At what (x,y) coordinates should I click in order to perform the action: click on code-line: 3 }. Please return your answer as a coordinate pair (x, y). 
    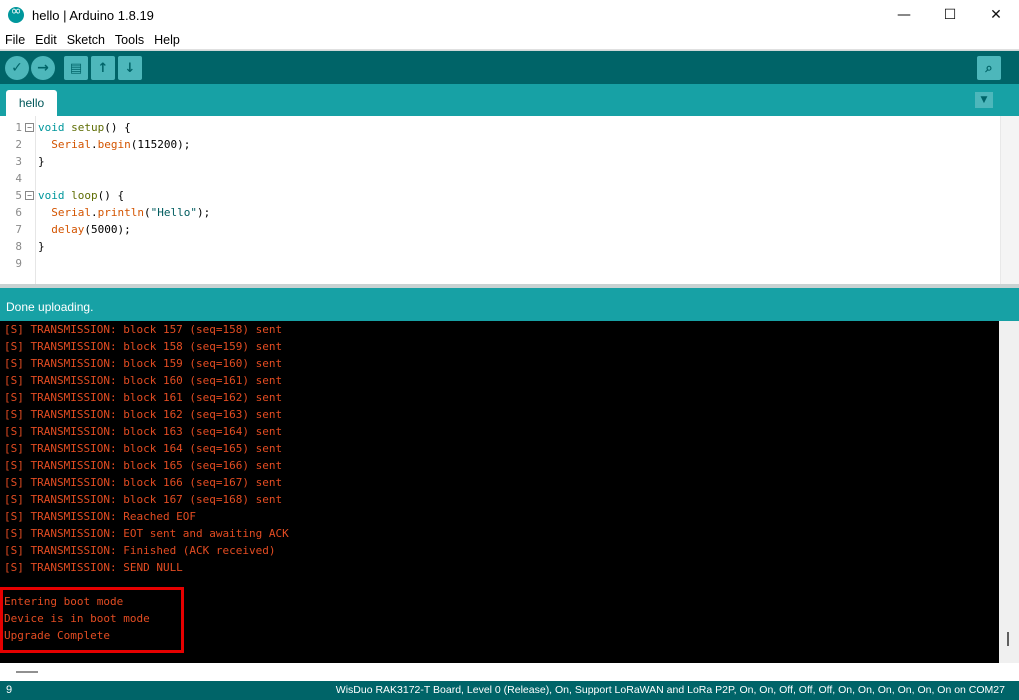
    Looking at the image, I should click on (500, 161).